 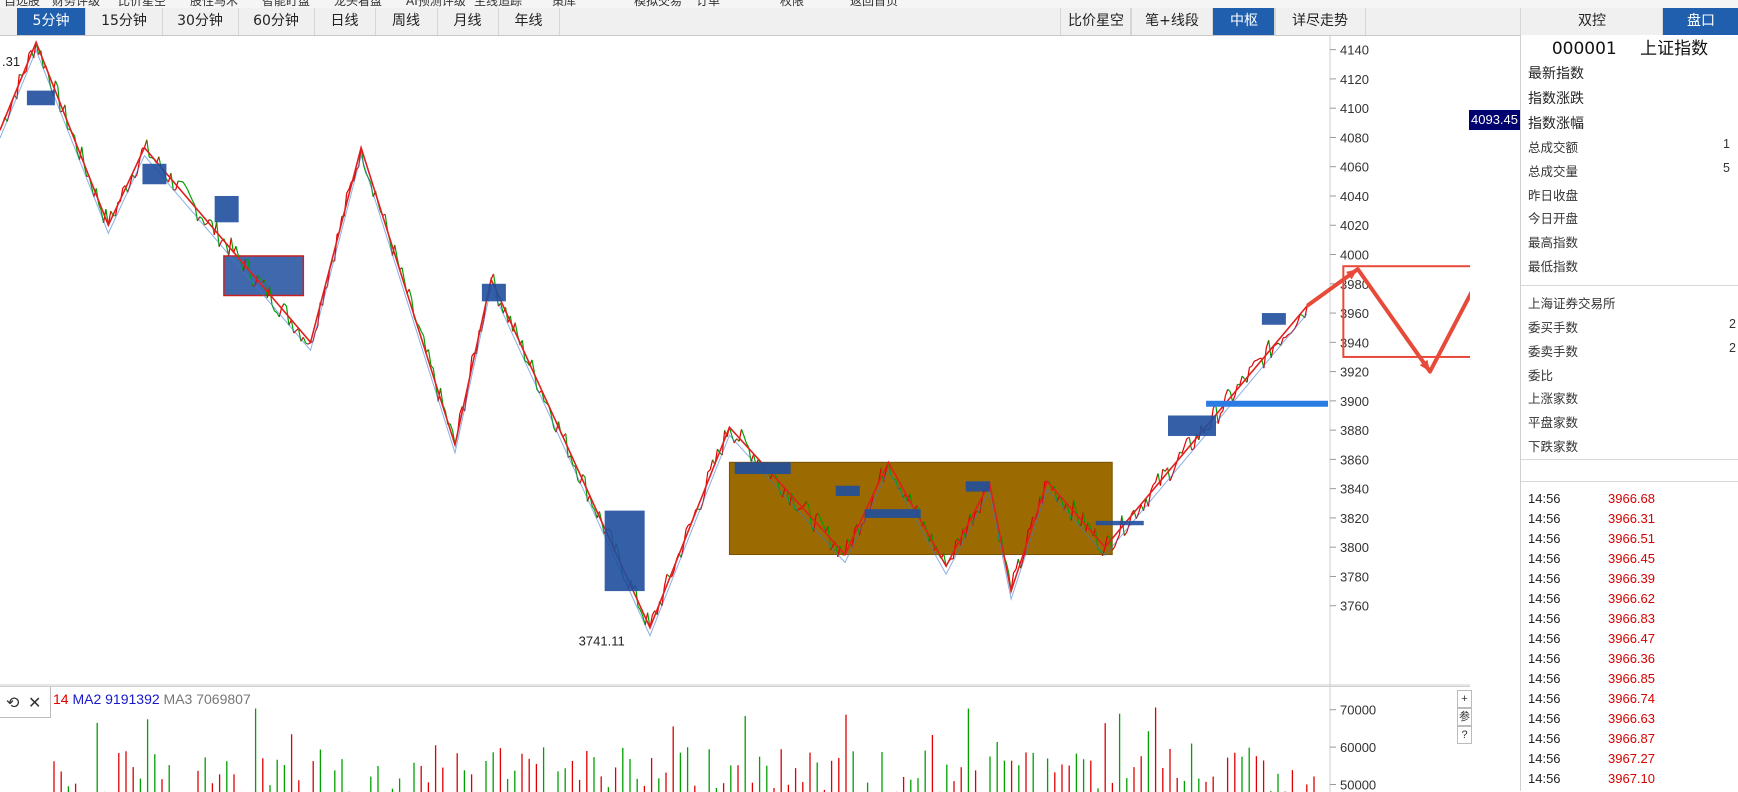 What do you see at coordinates (1631, 738) in the screenshot?
I see `tick-price: 3966.87` at bounding box center [1631, 738].